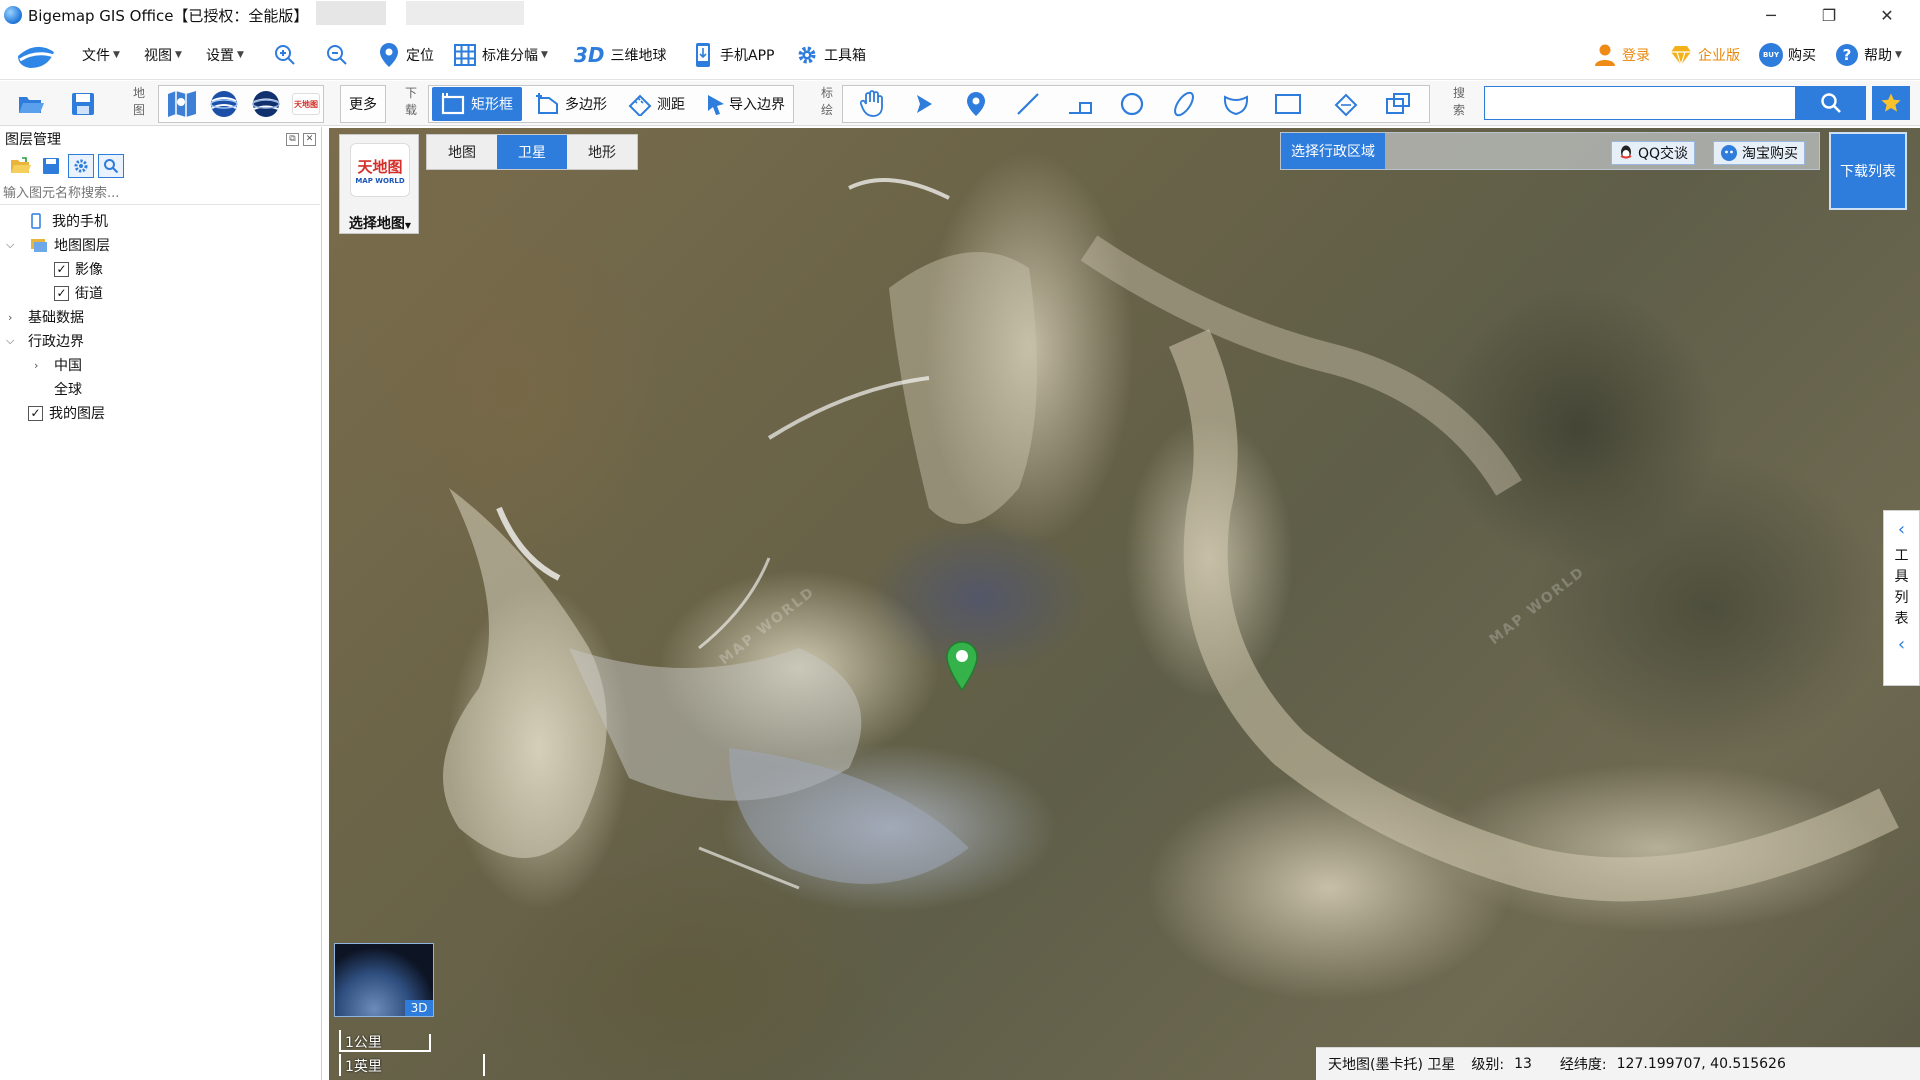 The image size is (1920, 1080). I want to click on import-border-button: 导入边界, so click(745, 104).